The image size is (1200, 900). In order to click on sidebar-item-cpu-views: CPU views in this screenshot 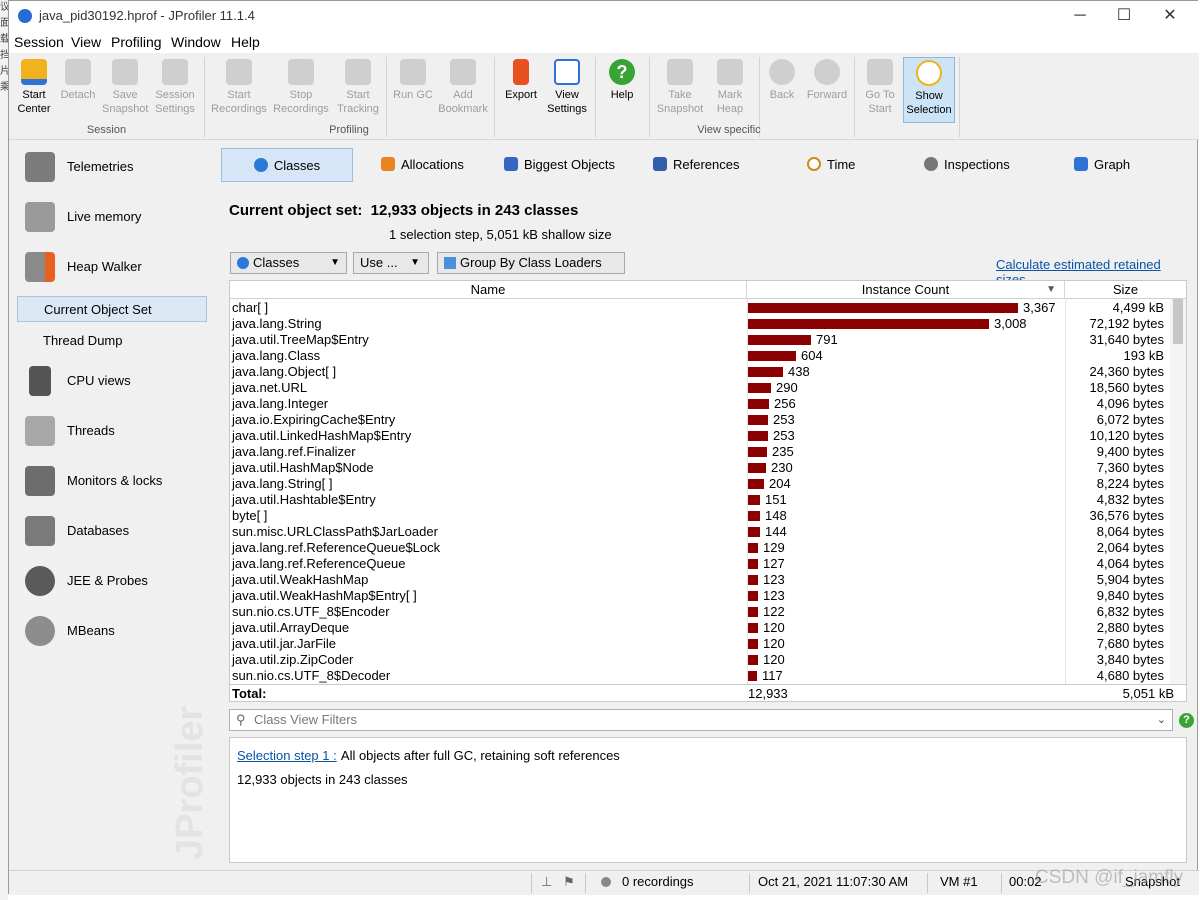, I will do `click(115, 382)`.